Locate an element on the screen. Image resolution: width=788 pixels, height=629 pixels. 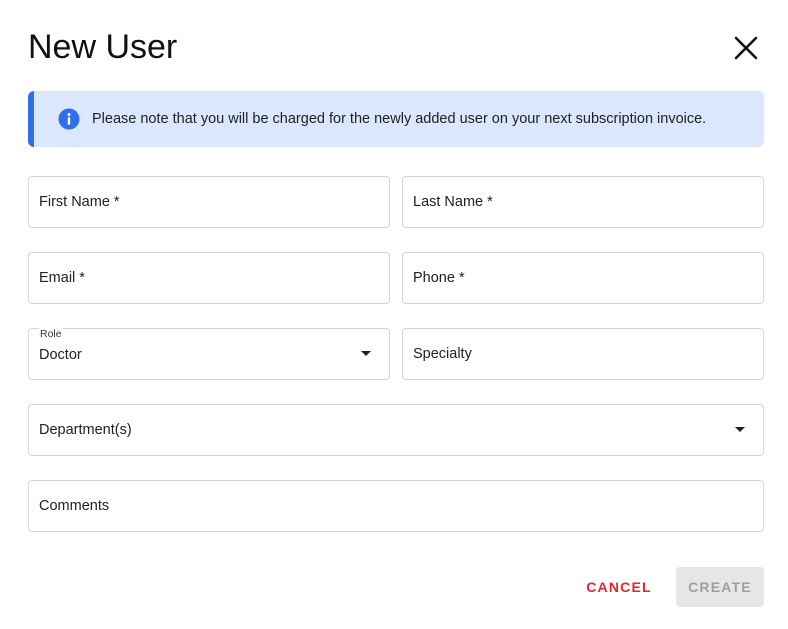
cancel-button: CANCEL is located at coordinates (619, 587).